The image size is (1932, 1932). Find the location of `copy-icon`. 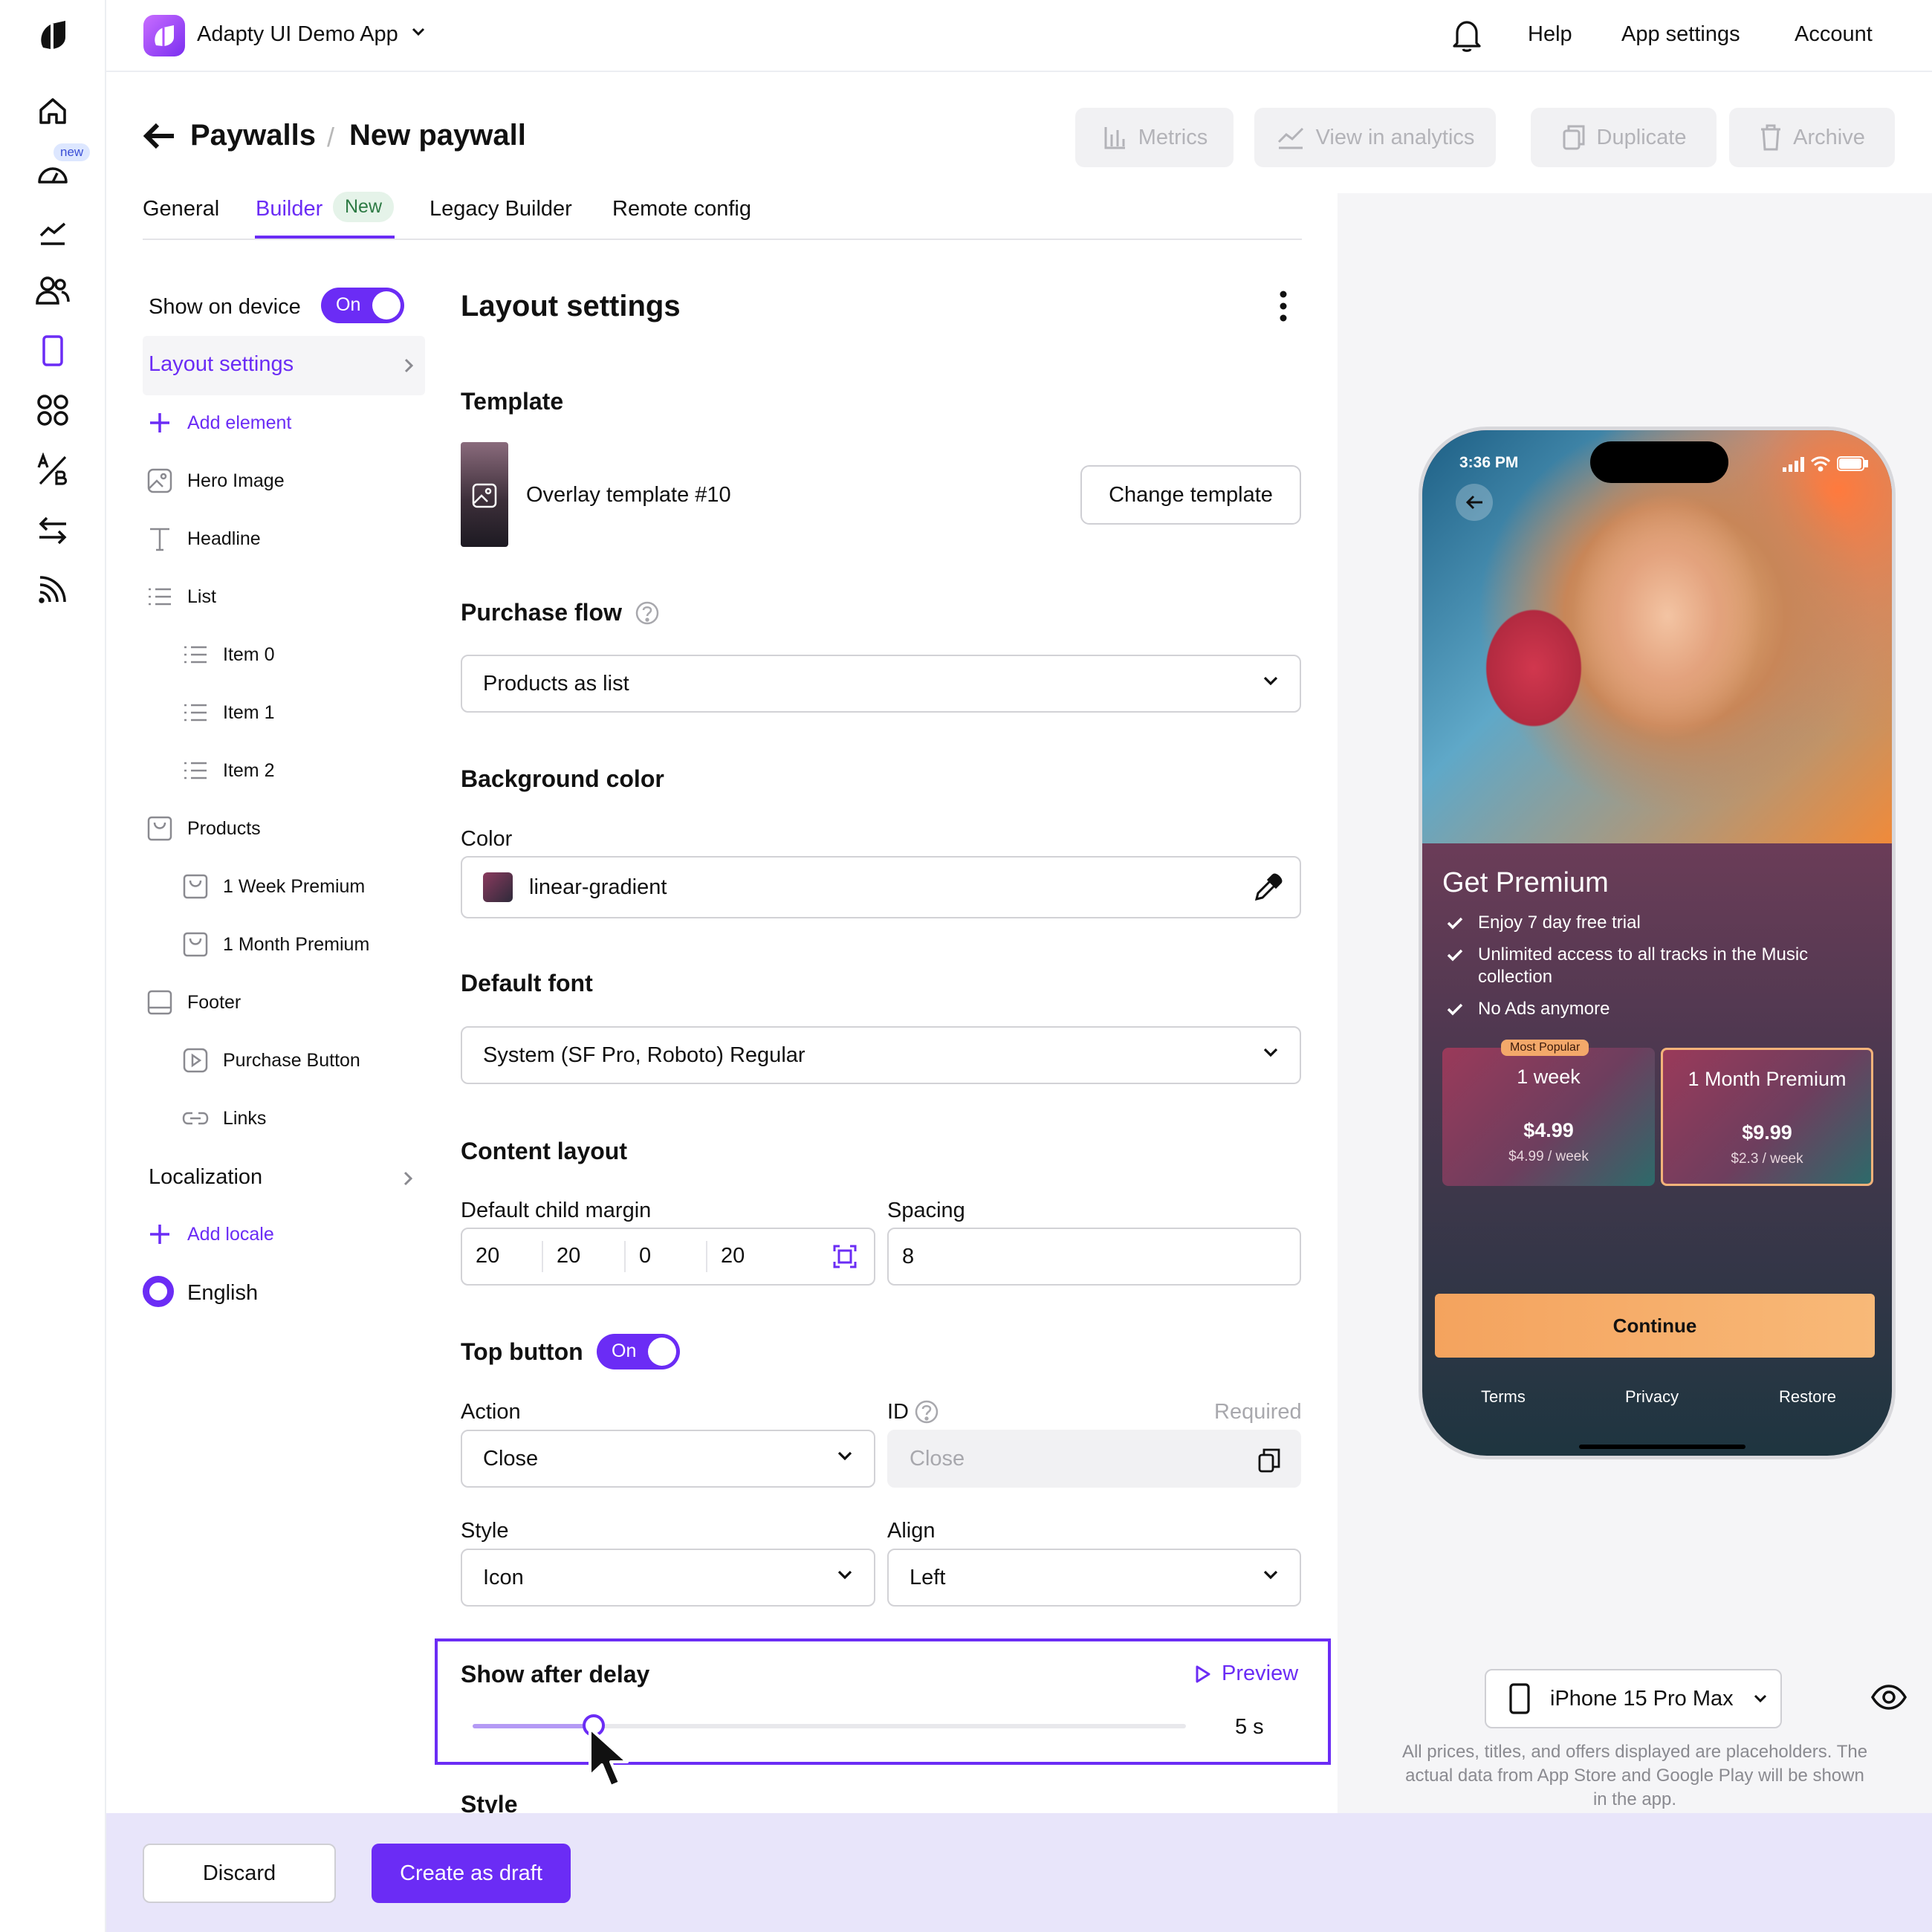

copy-icon is located at coordinates (1269, 1460).